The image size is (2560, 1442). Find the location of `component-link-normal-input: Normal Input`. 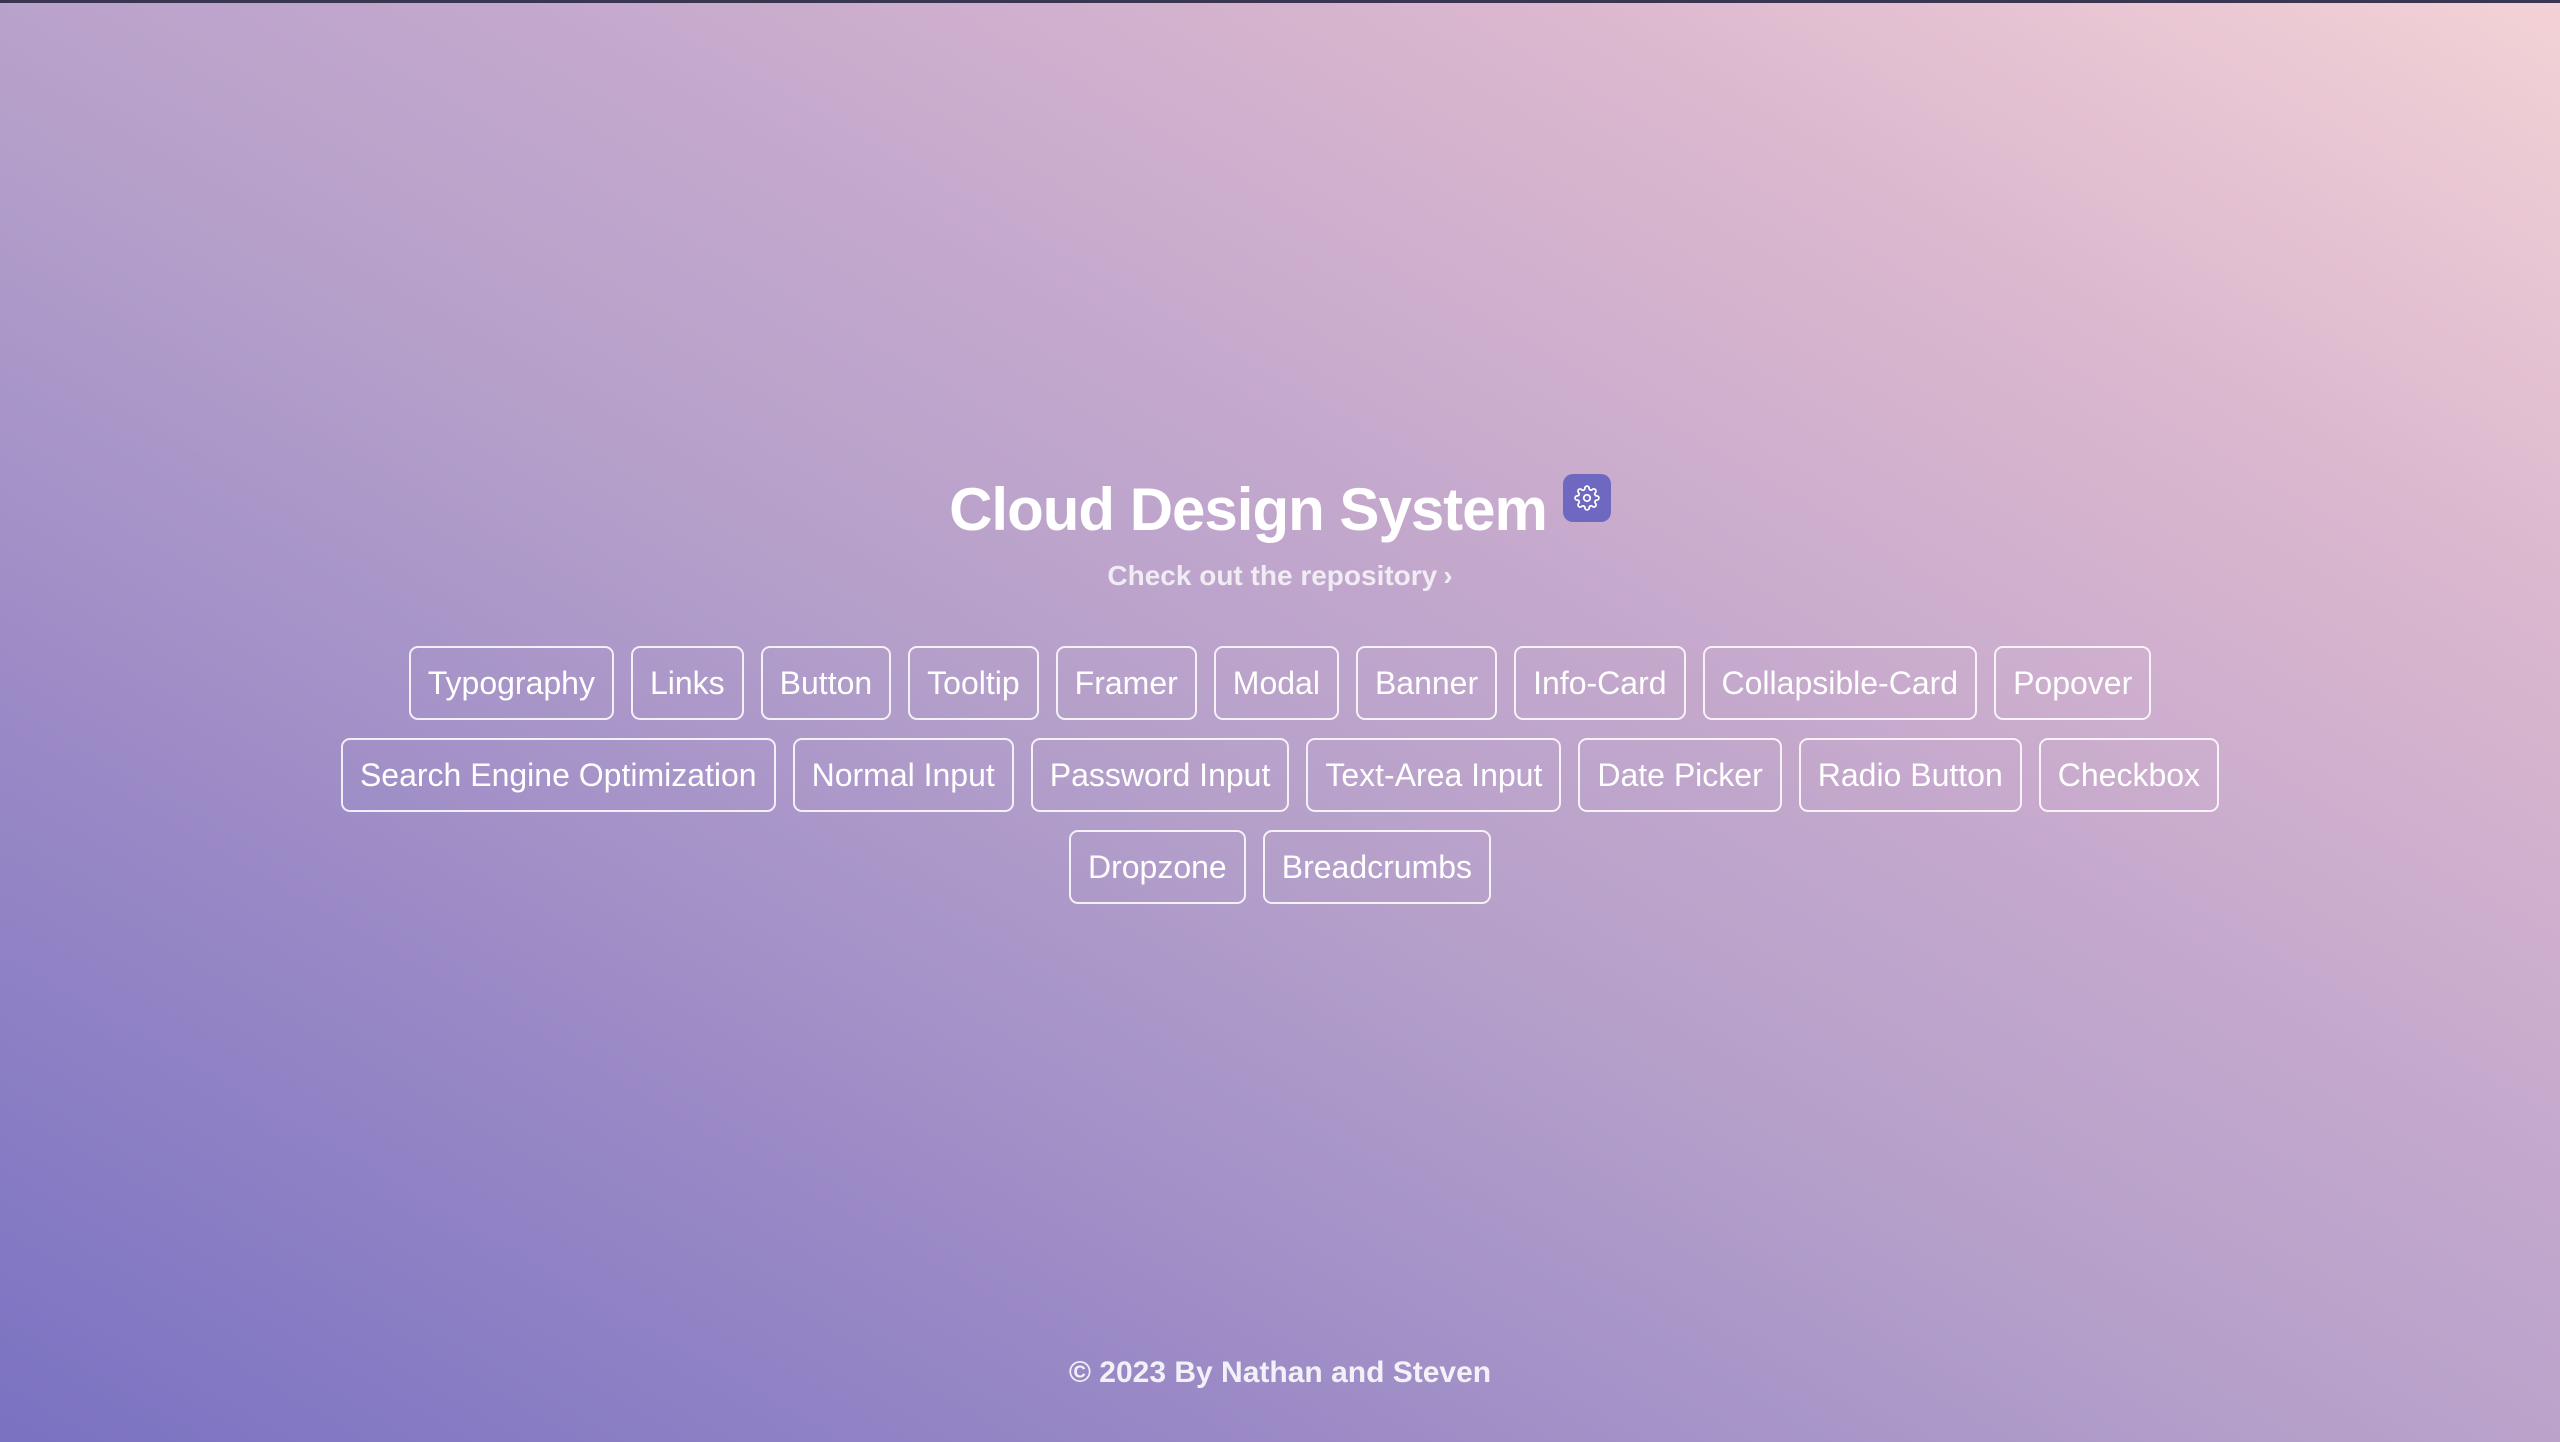

component-link-normal-input: Normal Input is located at coordinates (903, 775).